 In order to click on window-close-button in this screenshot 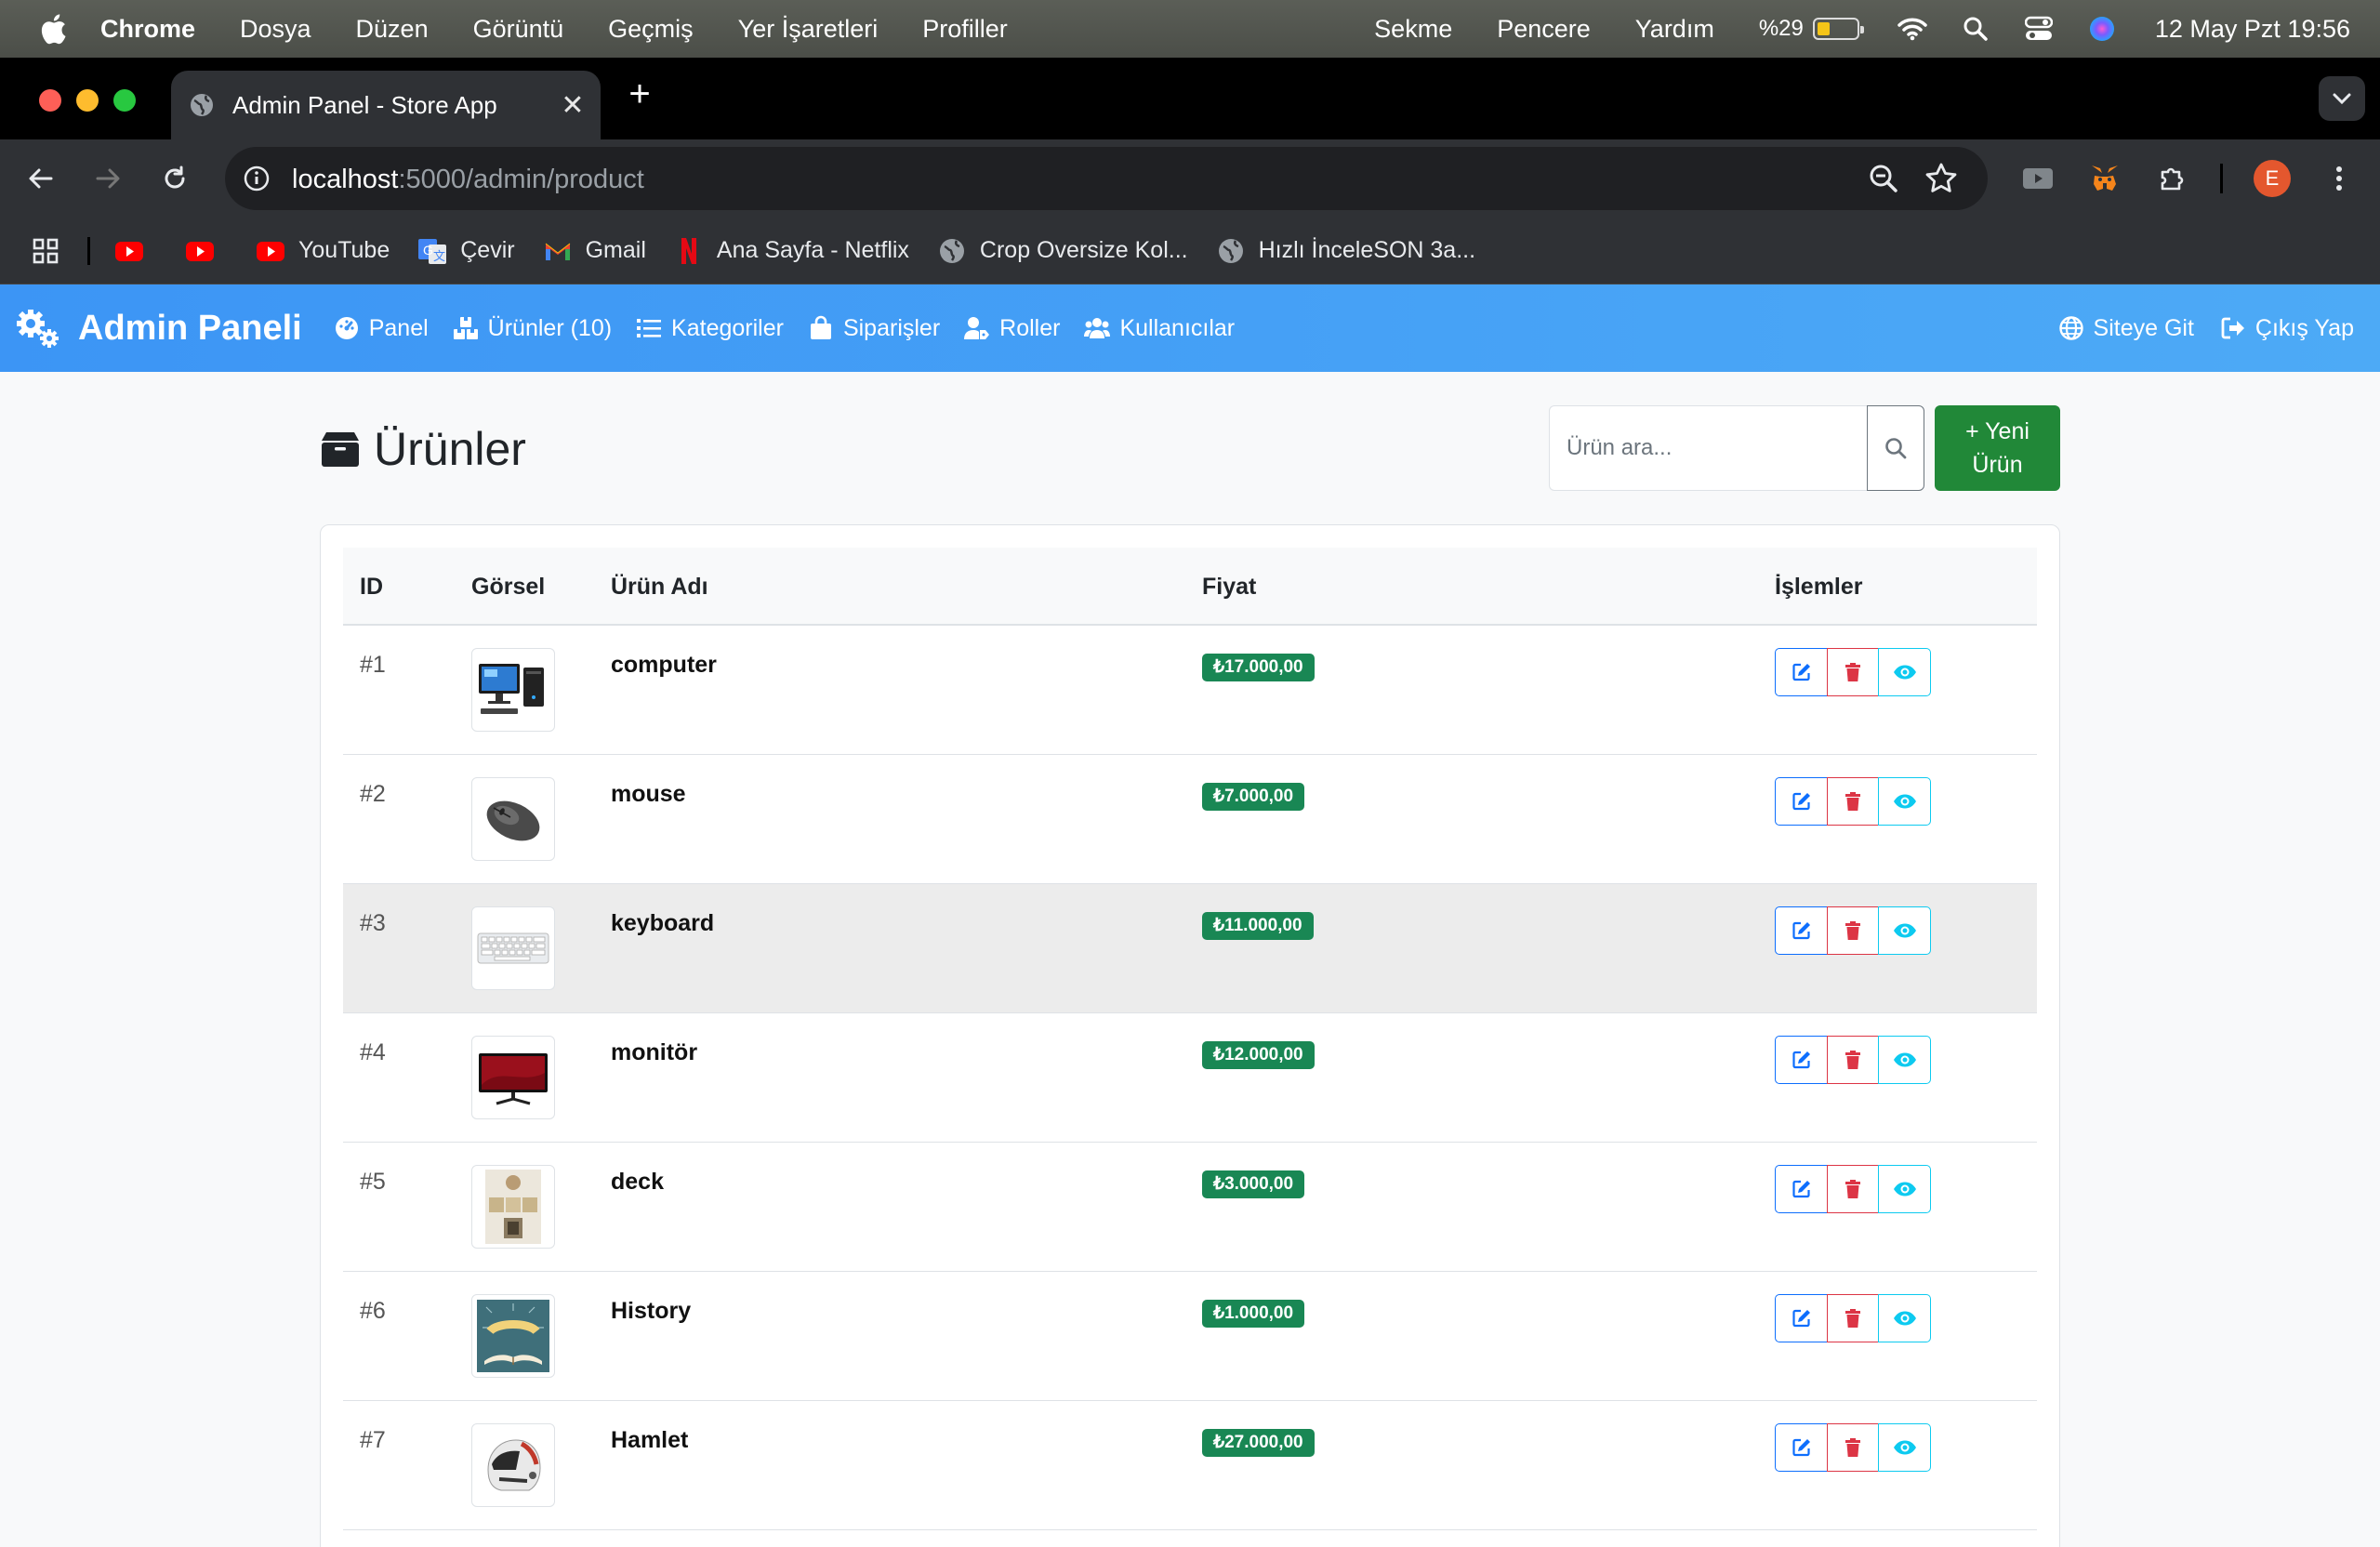, I will do `click(50, 100)`.